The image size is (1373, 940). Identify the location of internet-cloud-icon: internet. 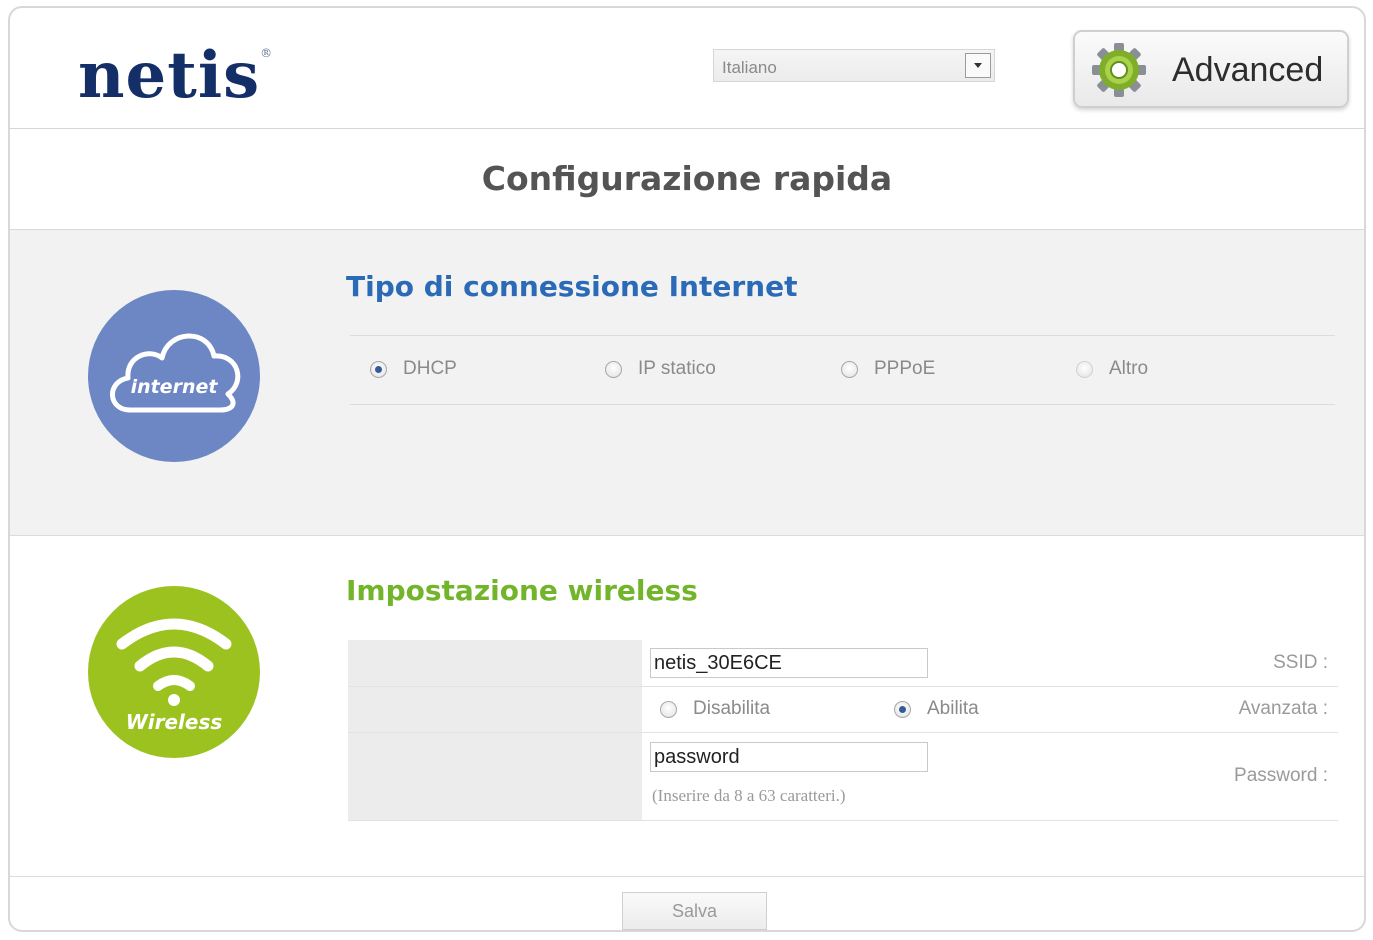
(174, 376).